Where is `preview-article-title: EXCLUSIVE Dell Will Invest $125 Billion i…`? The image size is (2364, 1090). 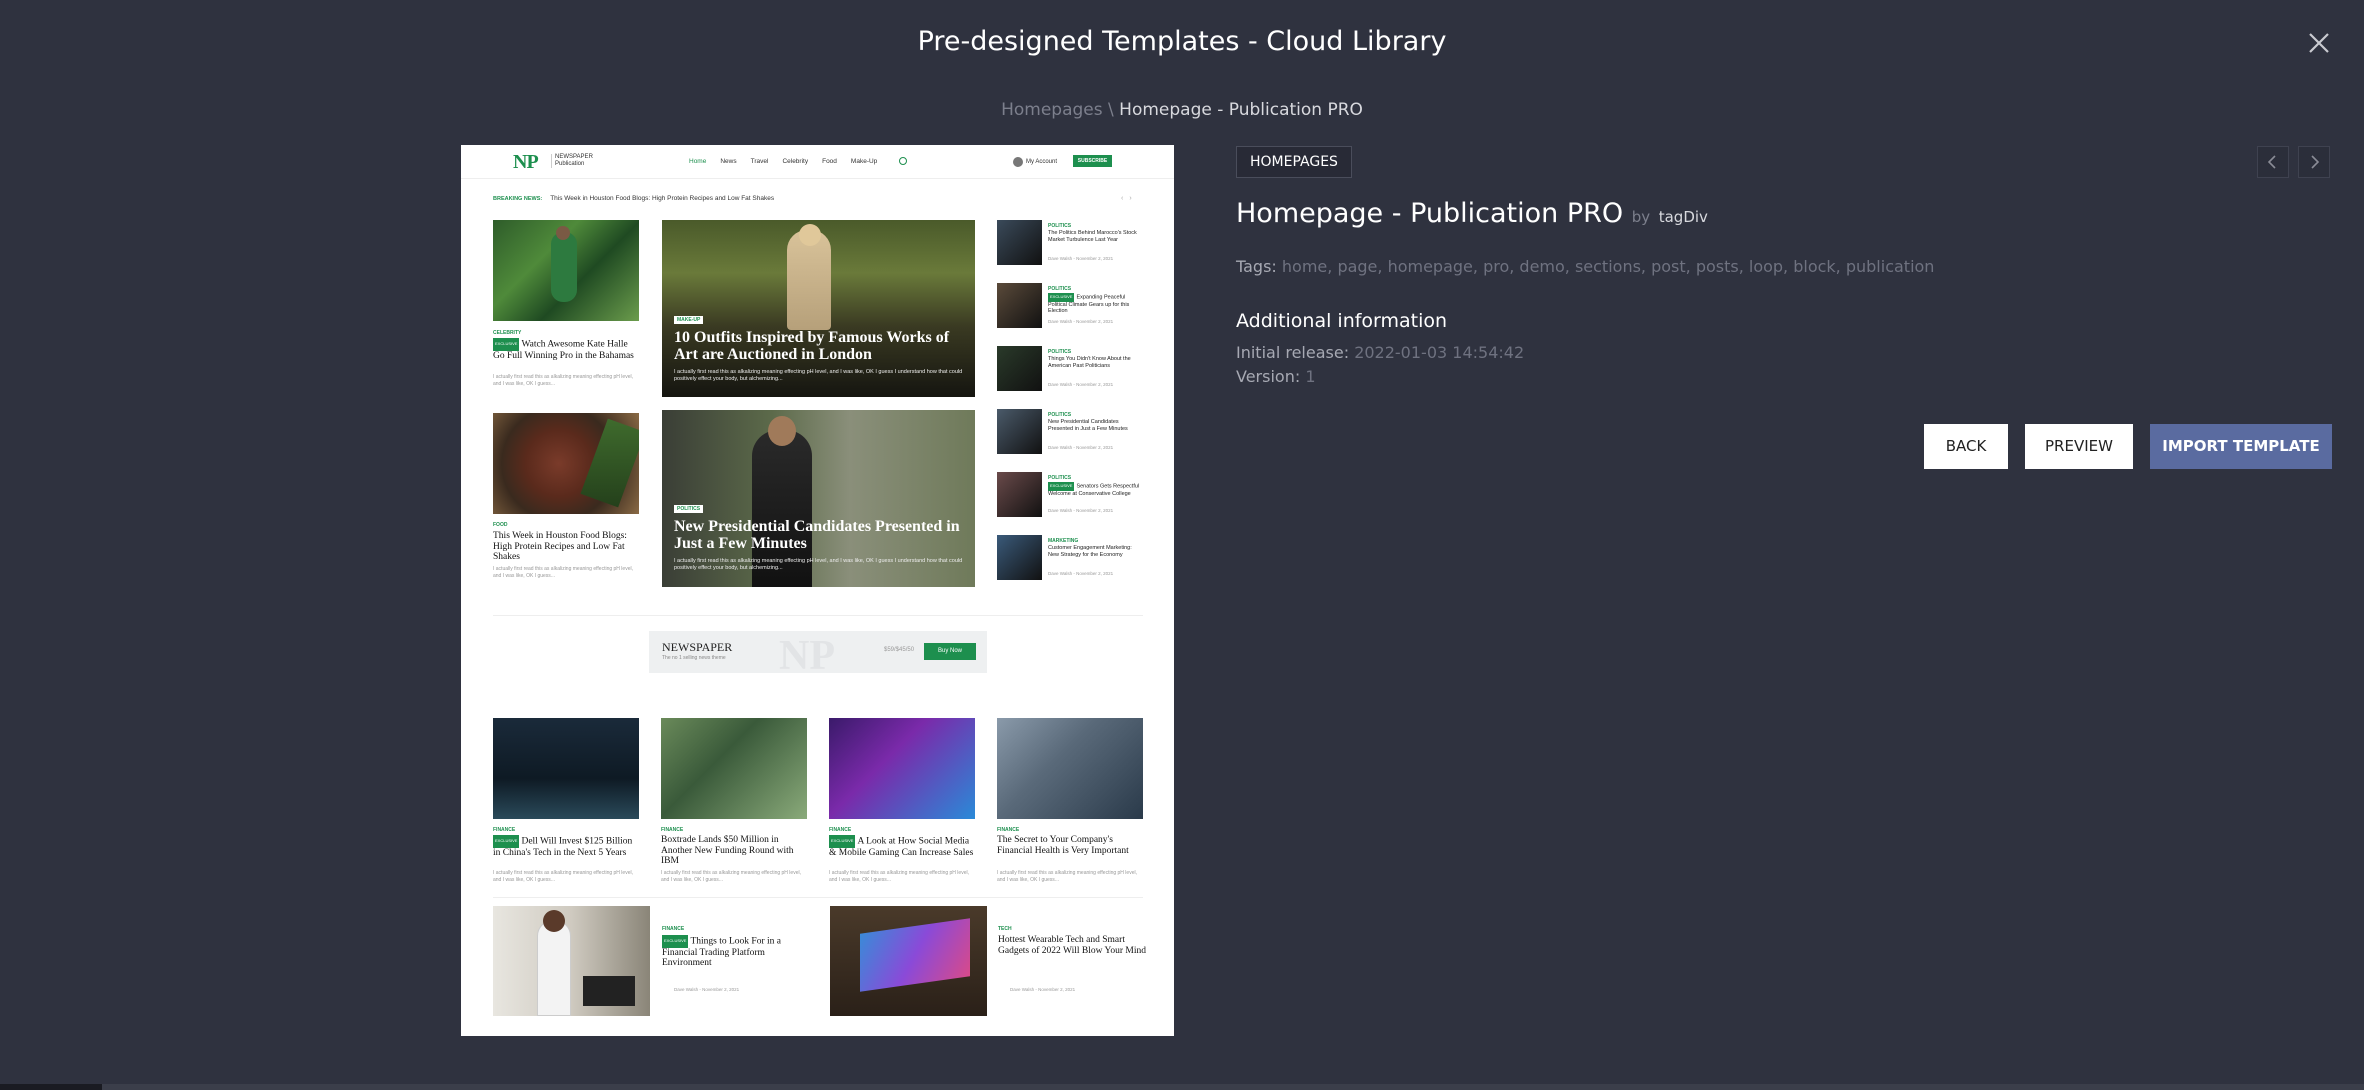
preview-article-title: EXCLUSIVE Dell Will Invest $125 Billion i… is located at coordinates (563, 846).